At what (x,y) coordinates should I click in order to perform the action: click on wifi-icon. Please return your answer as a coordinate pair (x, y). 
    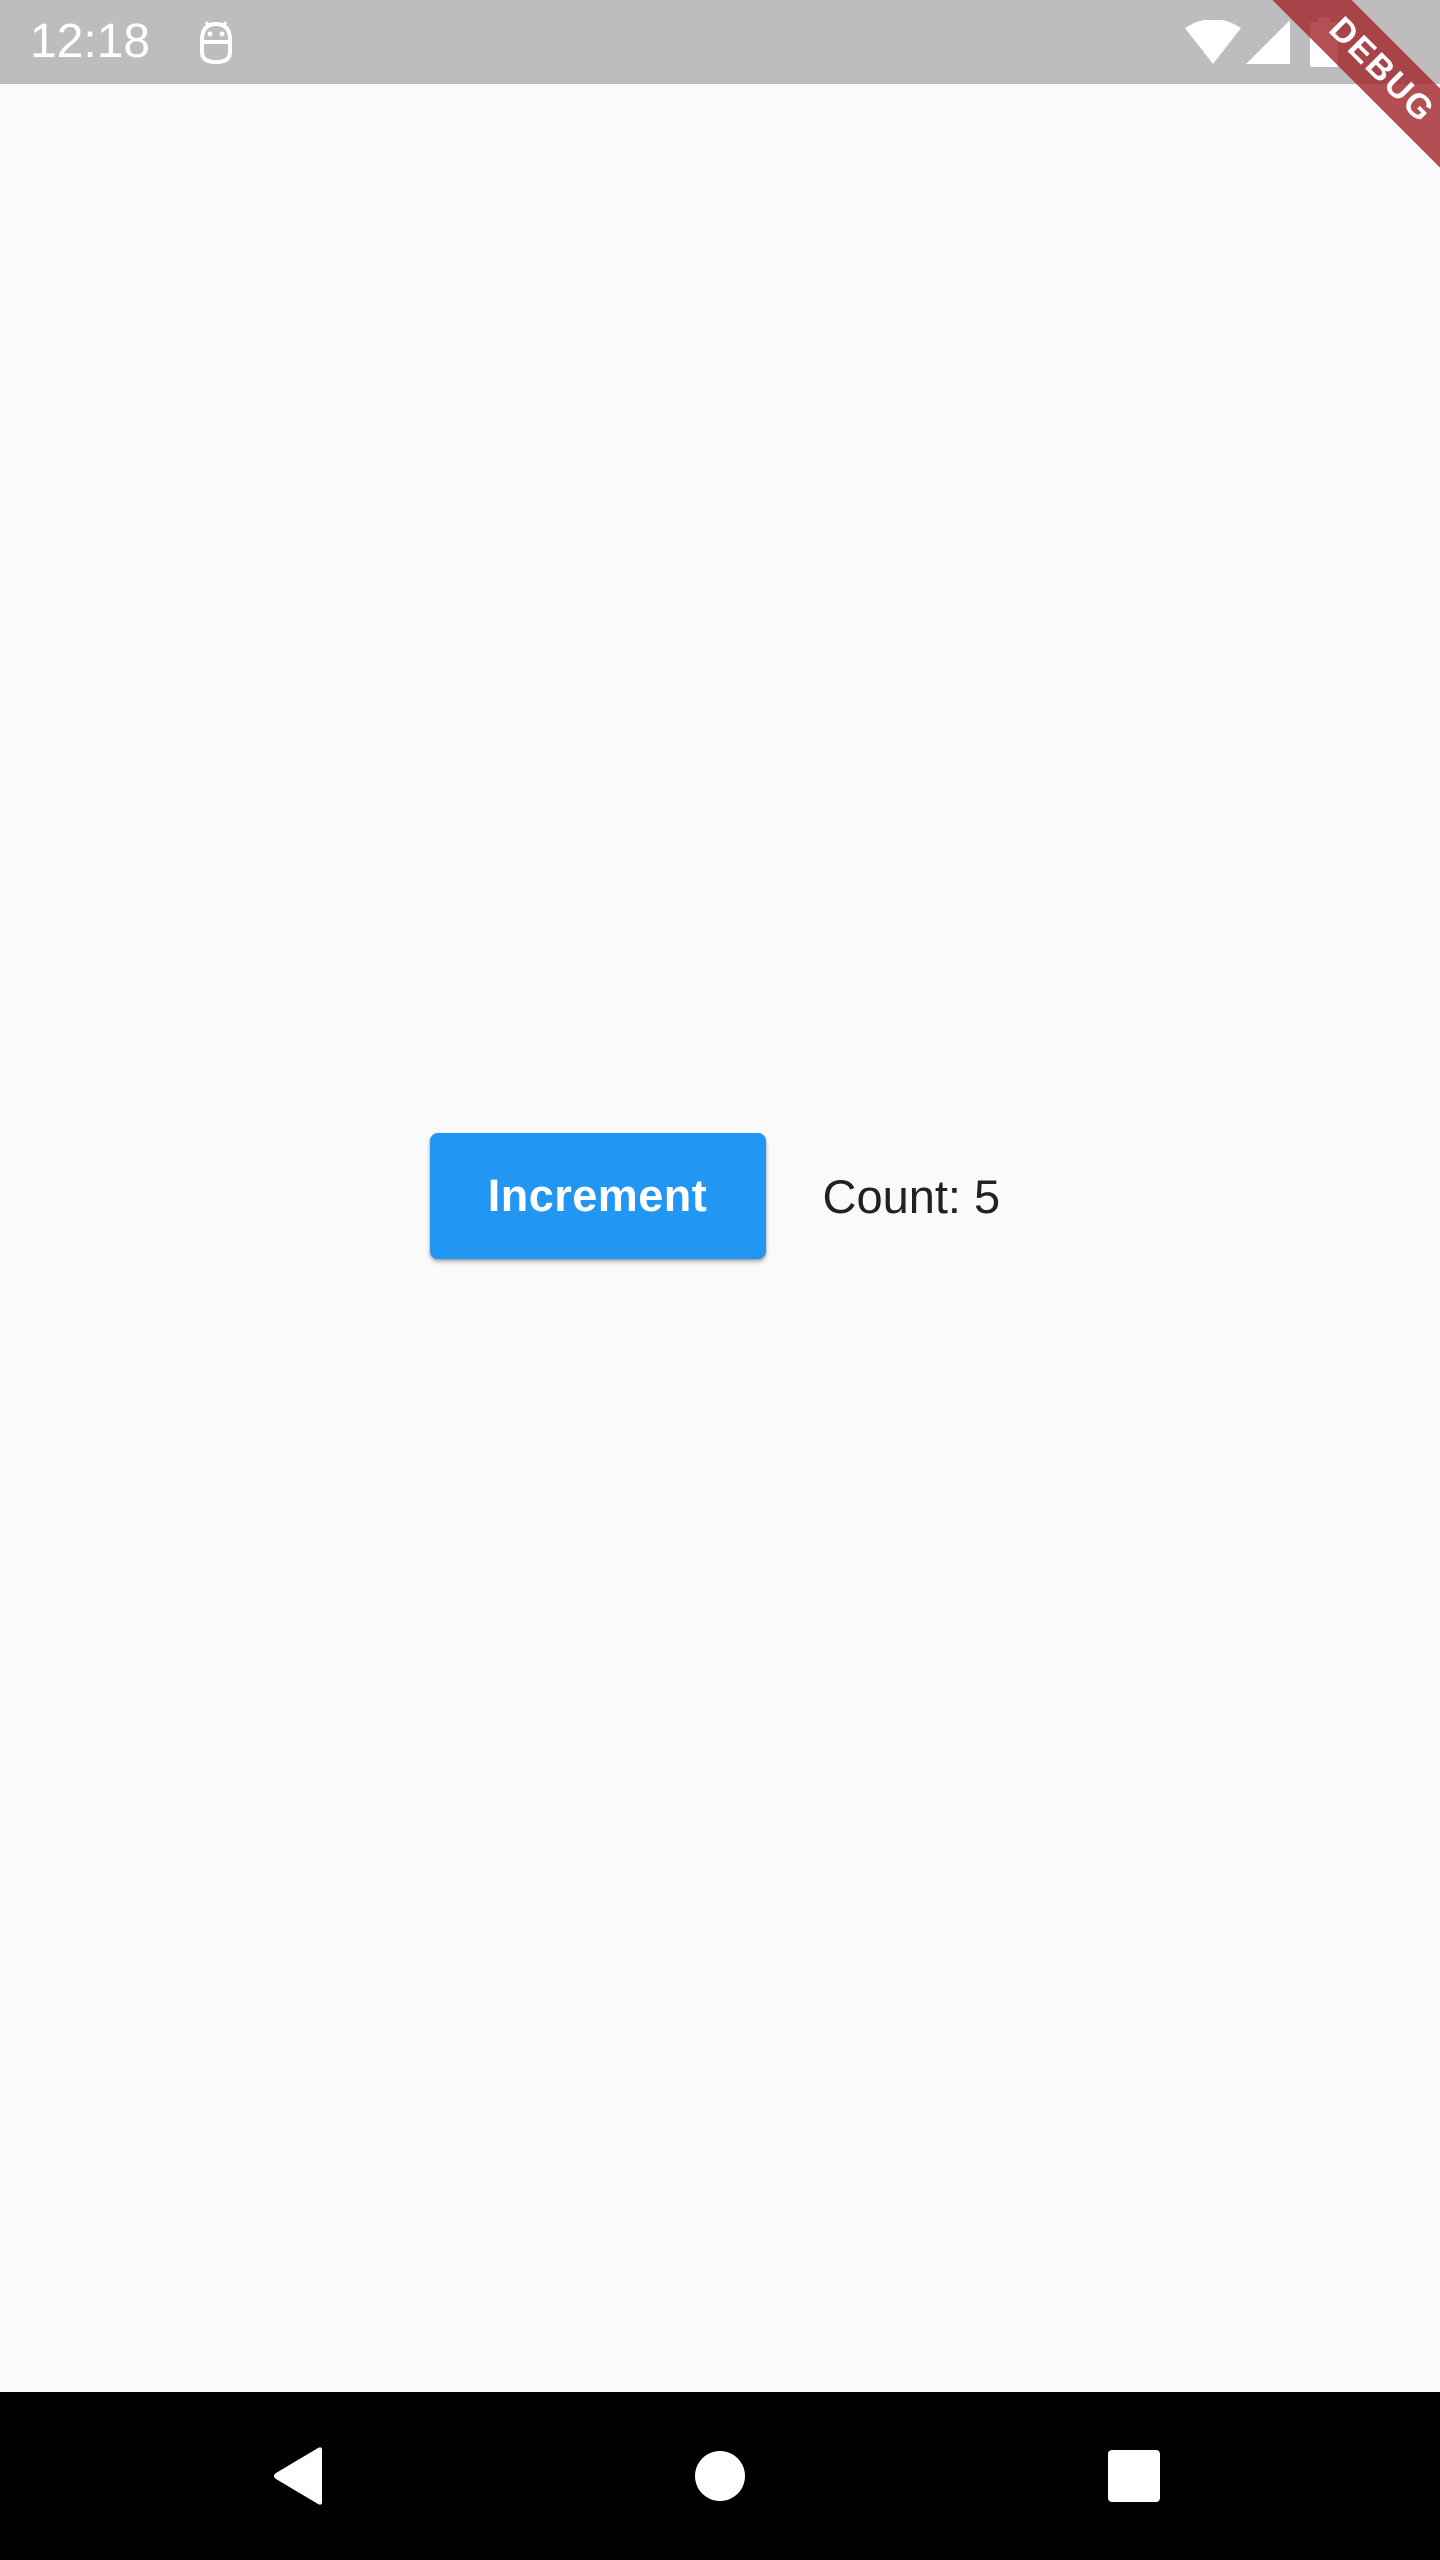
    Looking at the image, I should click on (1213, 42).